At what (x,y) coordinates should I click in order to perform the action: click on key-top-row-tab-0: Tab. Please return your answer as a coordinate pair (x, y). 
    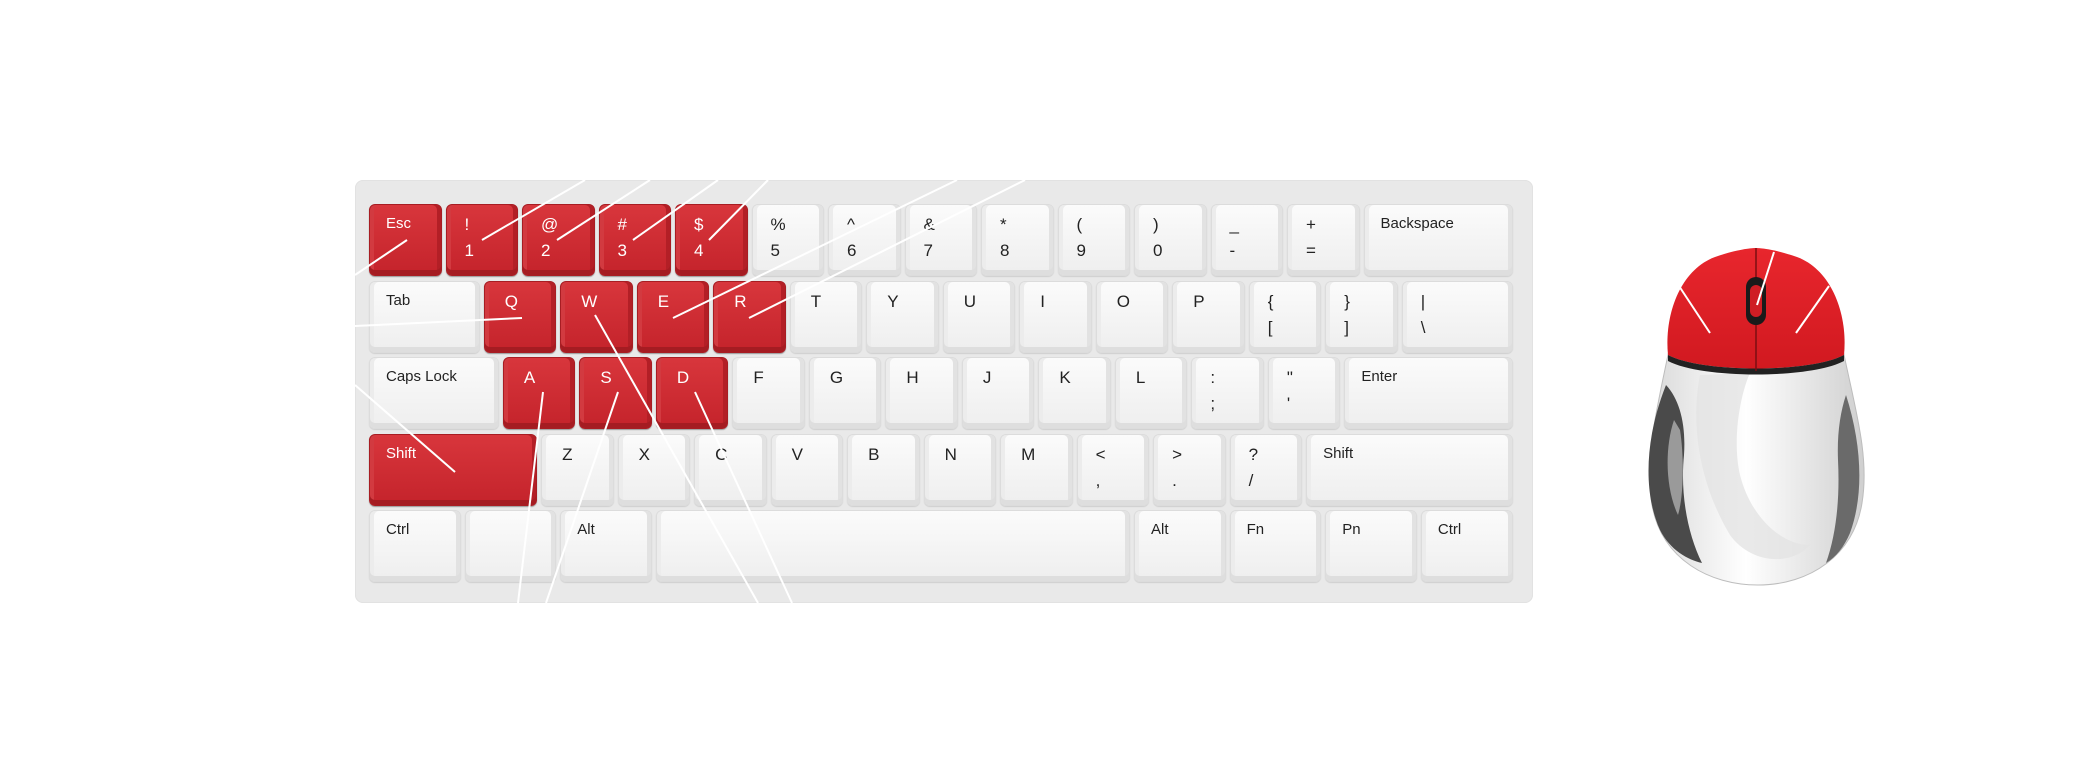
    Looking at the image, I should click on (424, 316).